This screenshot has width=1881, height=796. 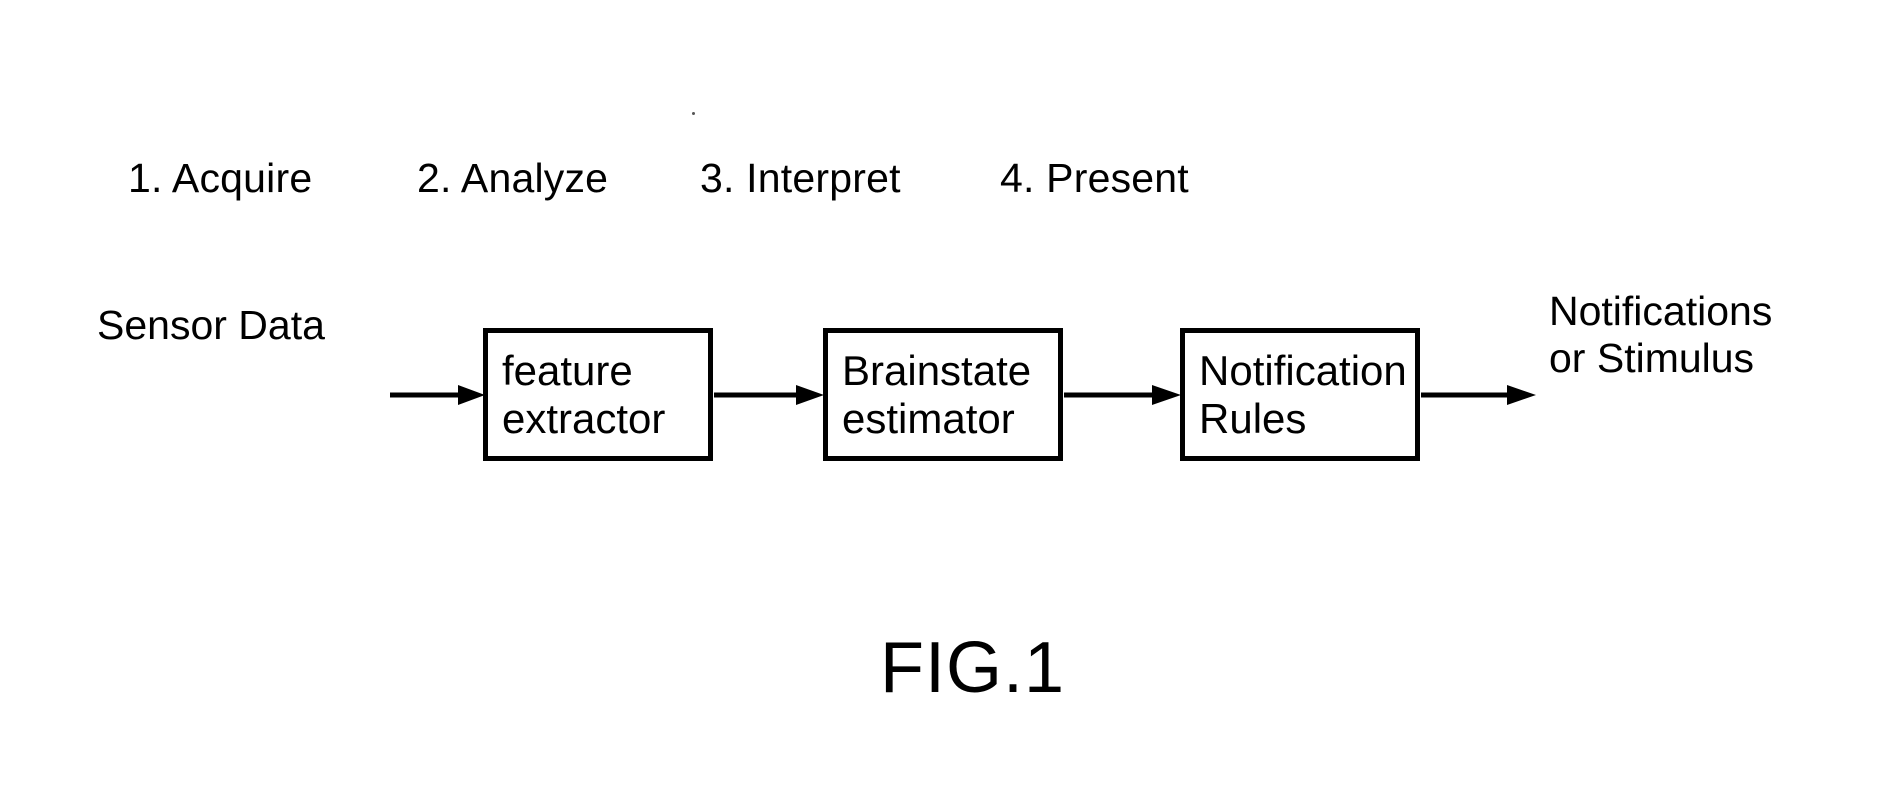 What do you see at coordinates (437, 395) in the screenshot?
I see `arrow-sensor-to-feature-extractor` at bounding box center [437, 395].